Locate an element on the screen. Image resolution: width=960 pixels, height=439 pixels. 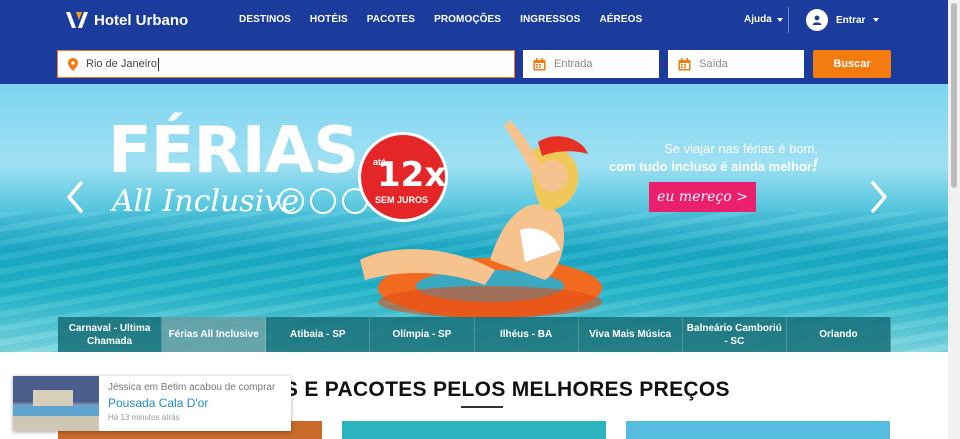
login-menu: Entrar is located at coordinates (843, 20).